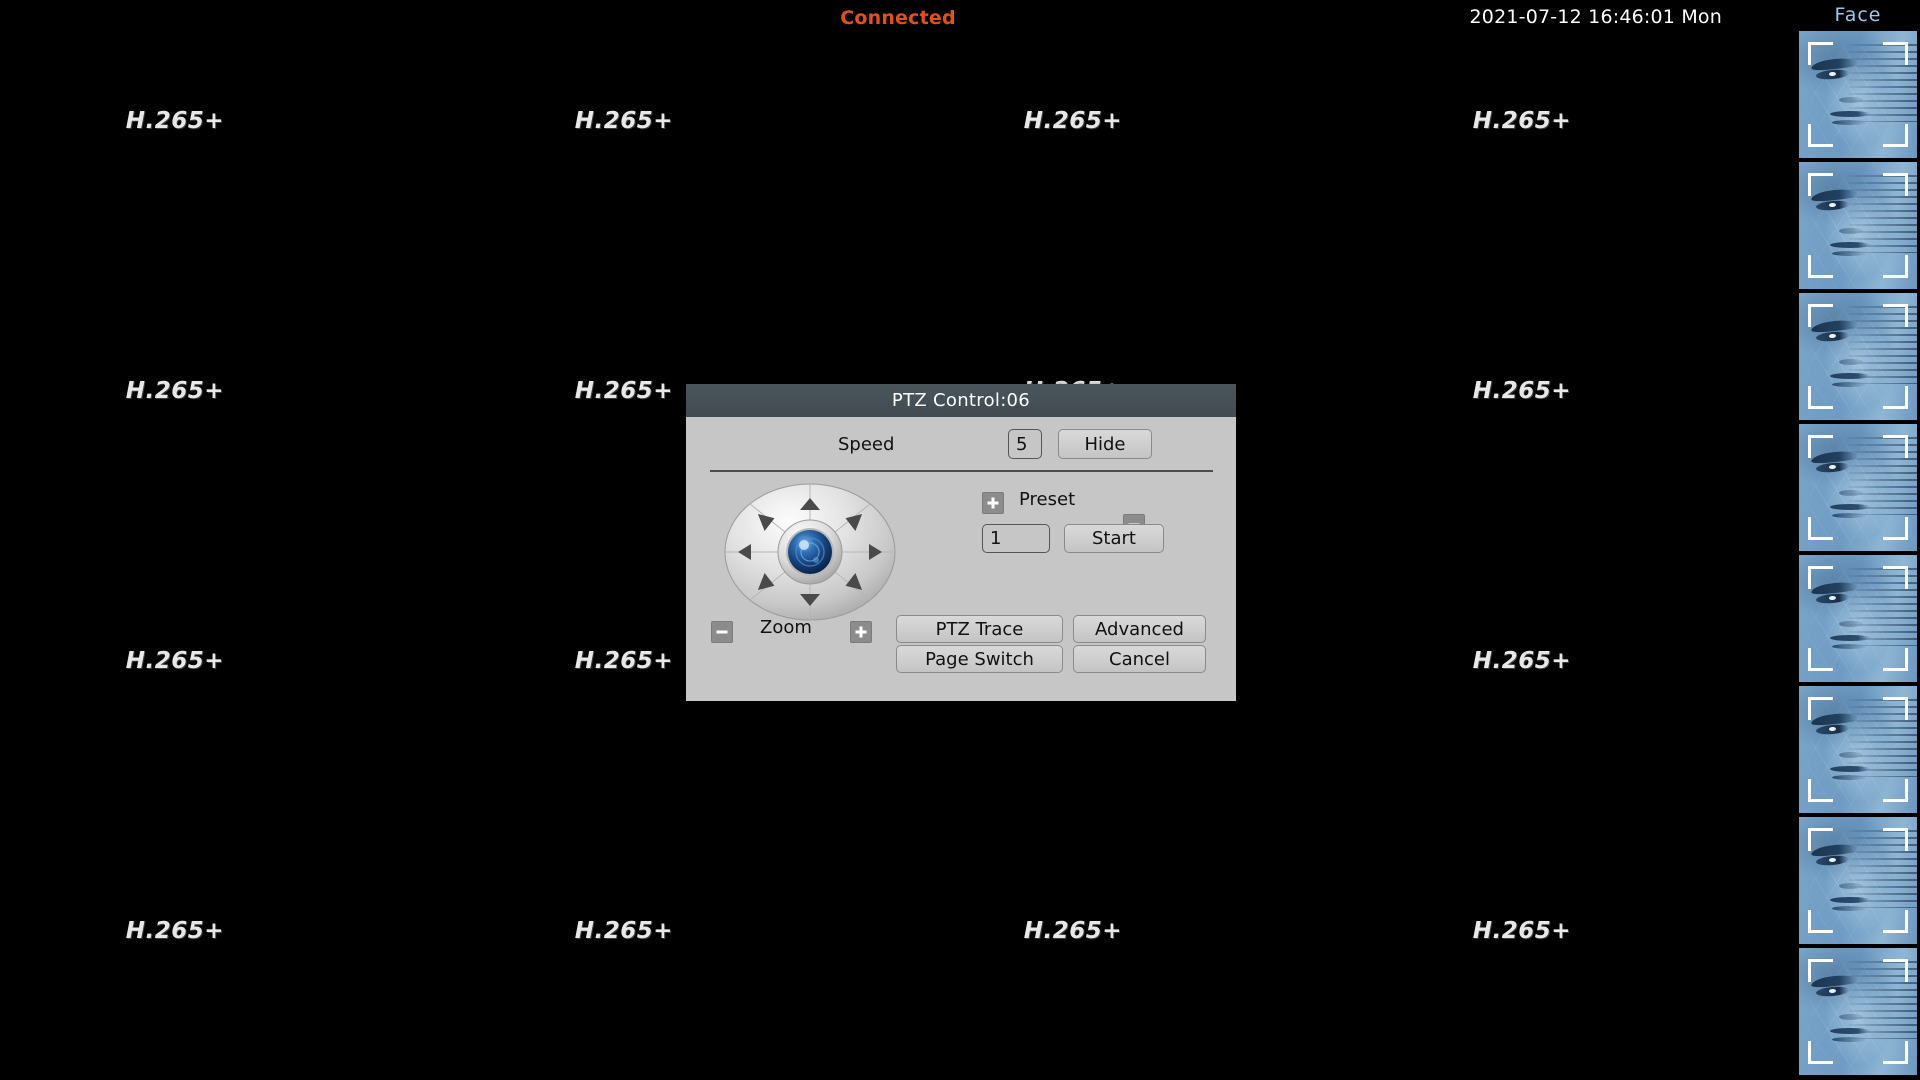  I want to click on speed-input: 5, so click(1025, 444).